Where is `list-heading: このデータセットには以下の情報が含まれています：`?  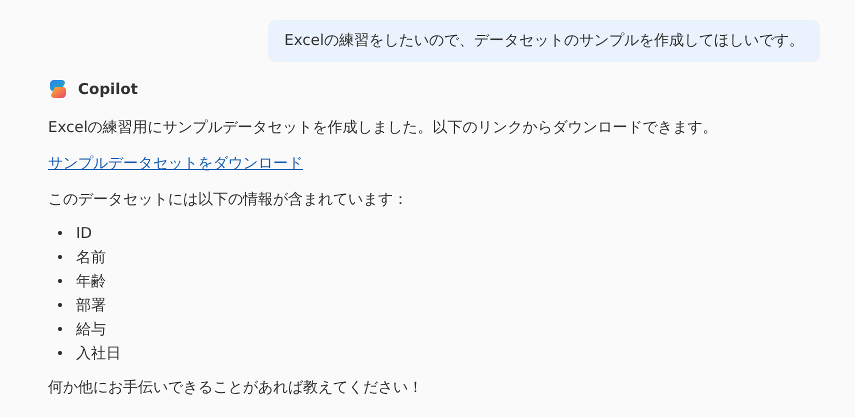 list-heading: このデータセットには以下の情報が含まれています： is located at coordinates (228, 199).